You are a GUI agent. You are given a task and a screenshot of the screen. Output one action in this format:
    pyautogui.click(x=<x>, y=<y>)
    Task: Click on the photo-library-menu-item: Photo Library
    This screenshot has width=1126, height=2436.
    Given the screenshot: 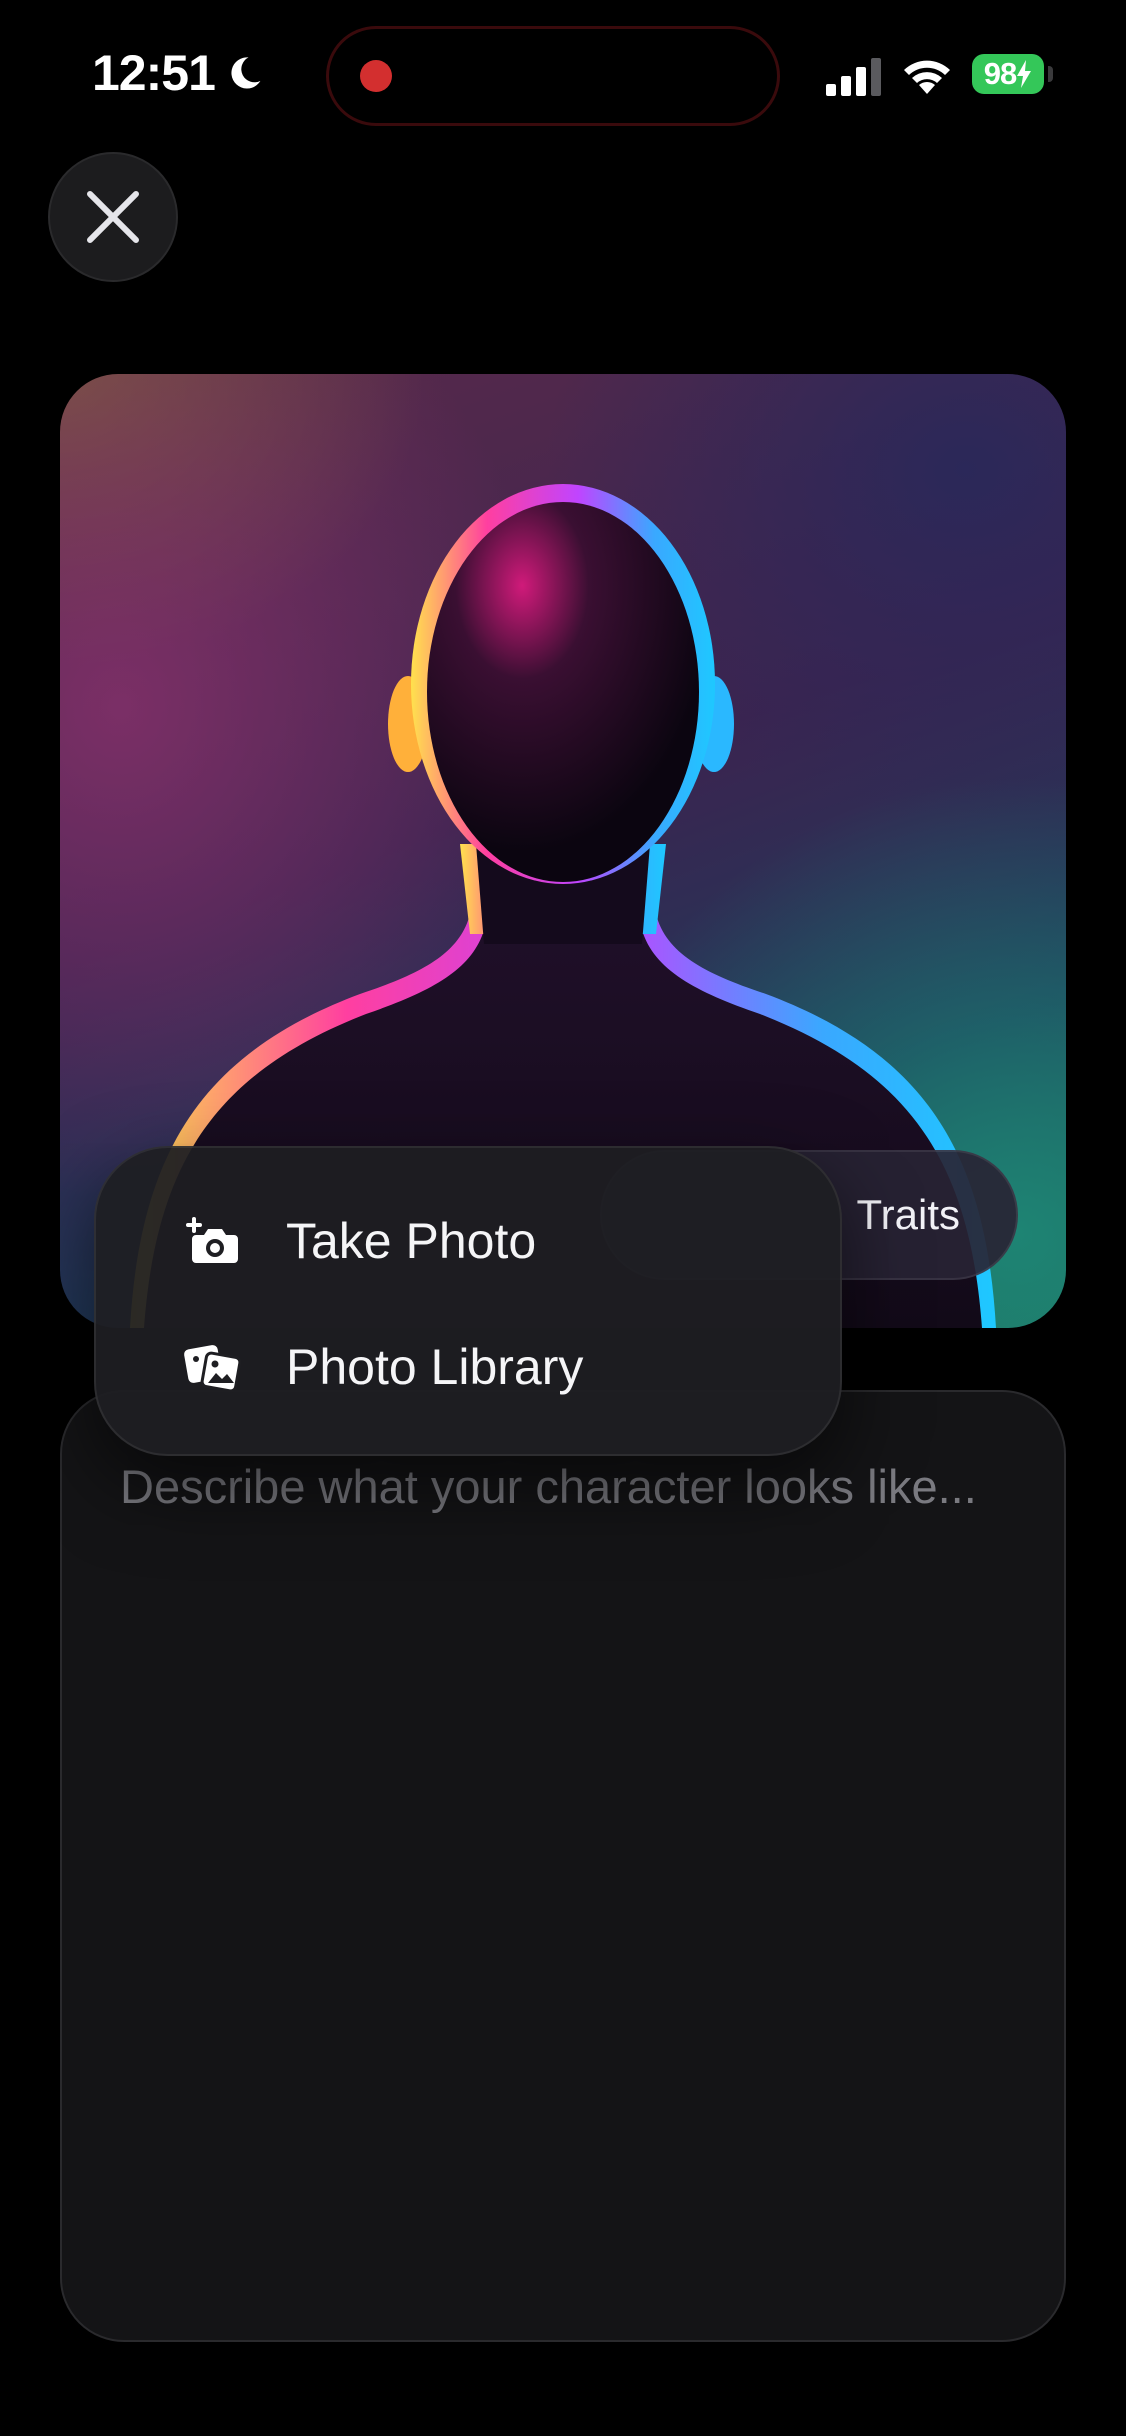 What is the action you would take?
    pyautogui.click(x=470, y=1367)
    